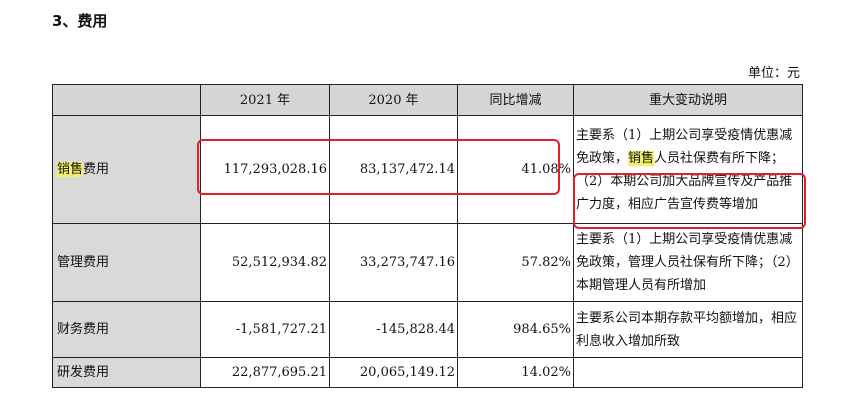  What do you see at coordinates (265, 262) in the screenshot?
I see `value-2021: 52,512,934.82` at bounding box center [265, 262].